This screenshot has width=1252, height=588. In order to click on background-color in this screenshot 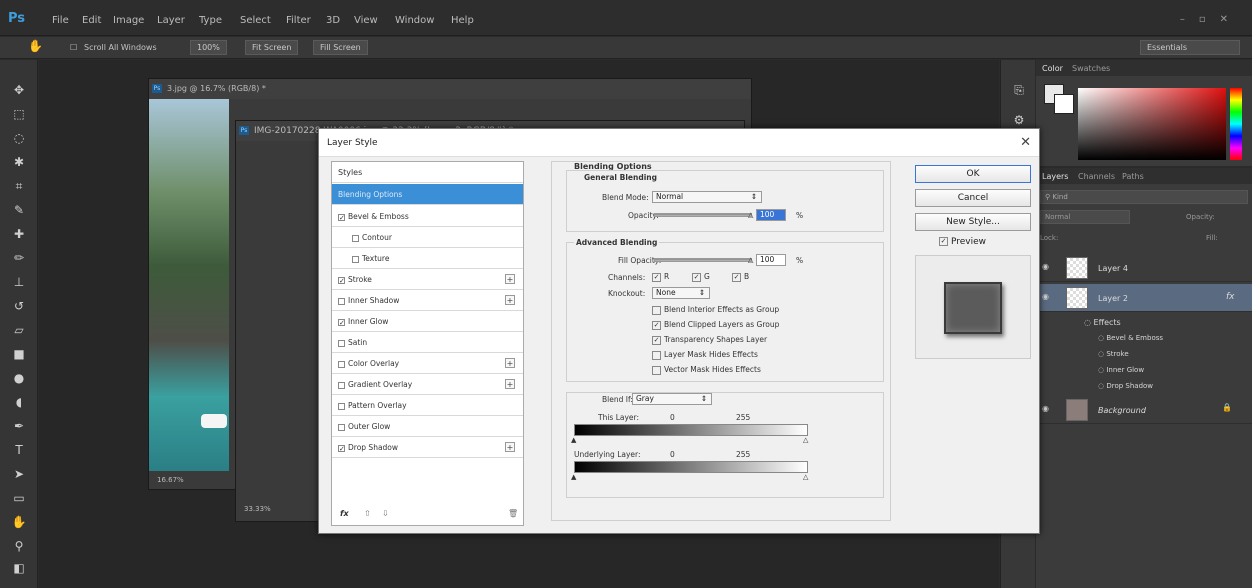, I will do `click(1064, 104)`.